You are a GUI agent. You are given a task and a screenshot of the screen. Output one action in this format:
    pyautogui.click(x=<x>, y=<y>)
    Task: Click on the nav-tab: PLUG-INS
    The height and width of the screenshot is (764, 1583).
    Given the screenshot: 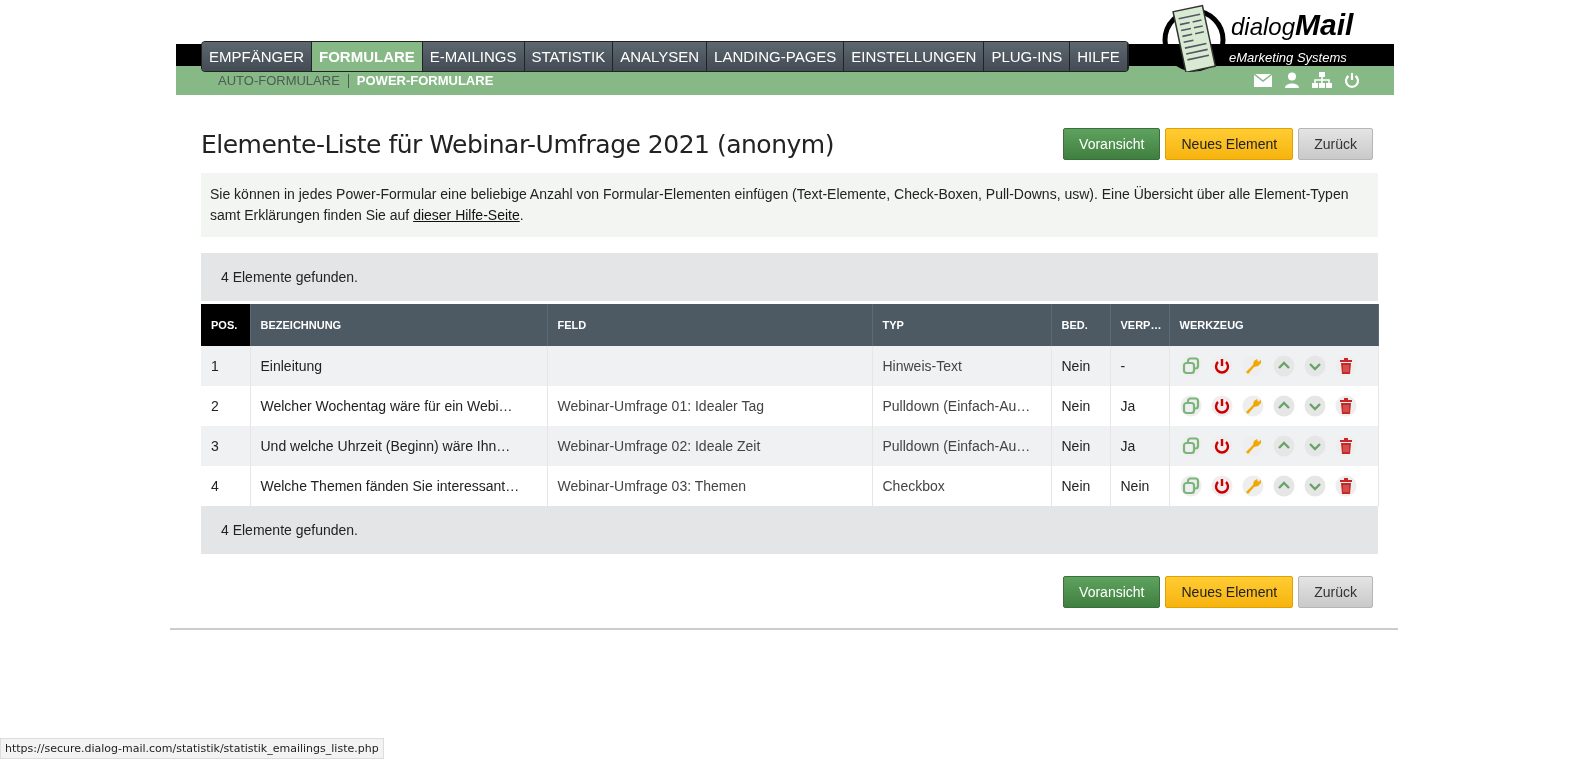 What is the action you would take?
    pyautogui.click(x=1027, y=56)
    